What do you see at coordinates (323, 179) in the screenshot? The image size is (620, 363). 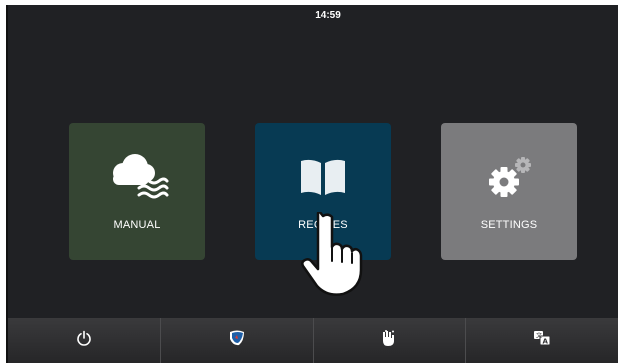 I see `book-icon` at bounding box center [323, 179].